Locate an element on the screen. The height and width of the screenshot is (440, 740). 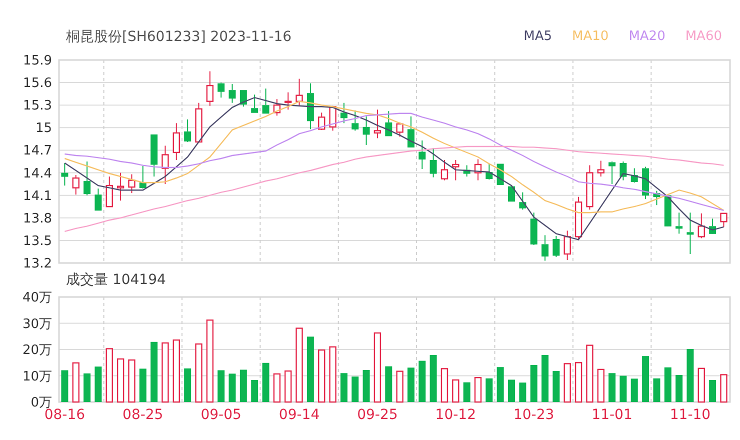
axis-label: 40万 is located at coordinates (37, 298).